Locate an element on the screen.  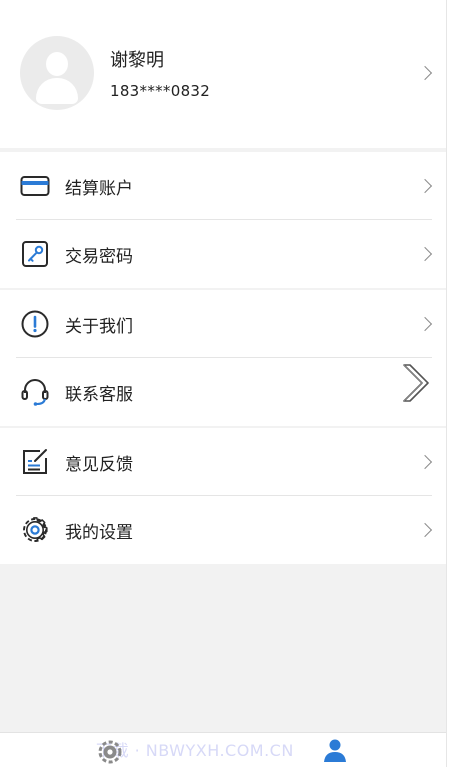
window-edge is located at coordinates (449, 383).